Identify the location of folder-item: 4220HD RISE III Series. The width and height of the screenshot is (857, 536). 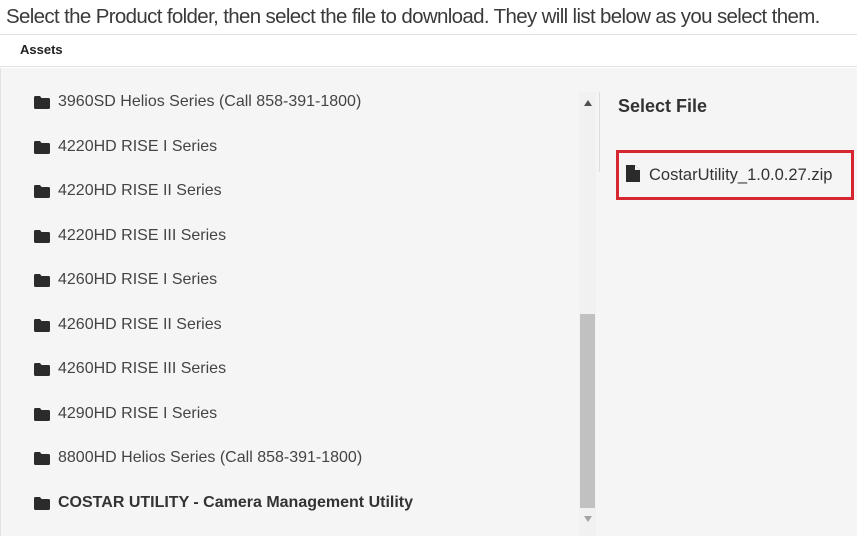
(304, 236).